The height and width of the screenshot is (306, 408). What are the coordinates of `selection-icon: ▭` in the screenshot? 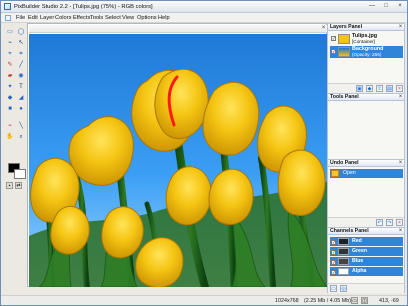 It's located at (10, 32).